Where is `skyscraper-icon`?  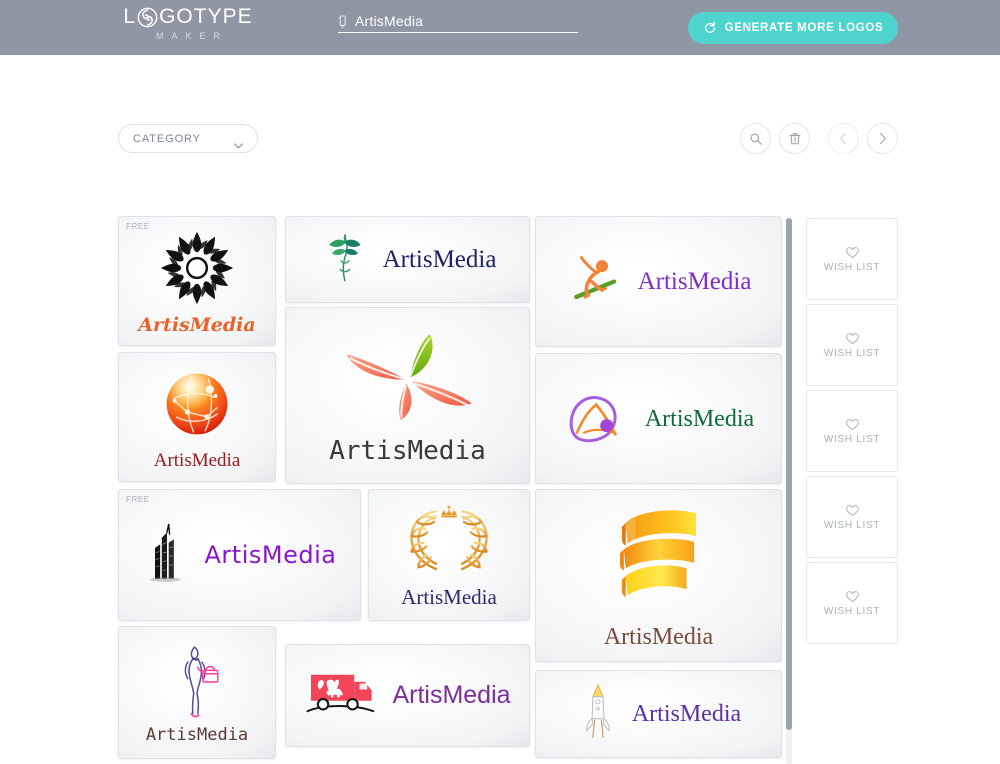 skyscraper-icon is located at coordinates (167, 555).